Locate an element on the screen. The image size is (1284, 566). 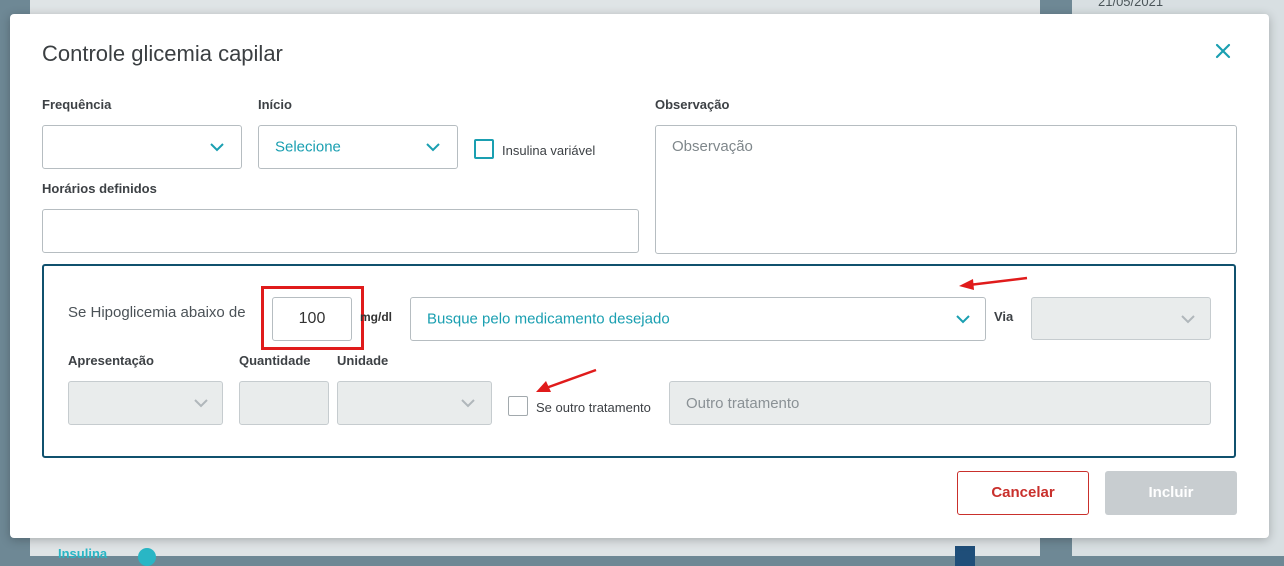
variable-insulin-checkbox is located at coordinates (484, 149).